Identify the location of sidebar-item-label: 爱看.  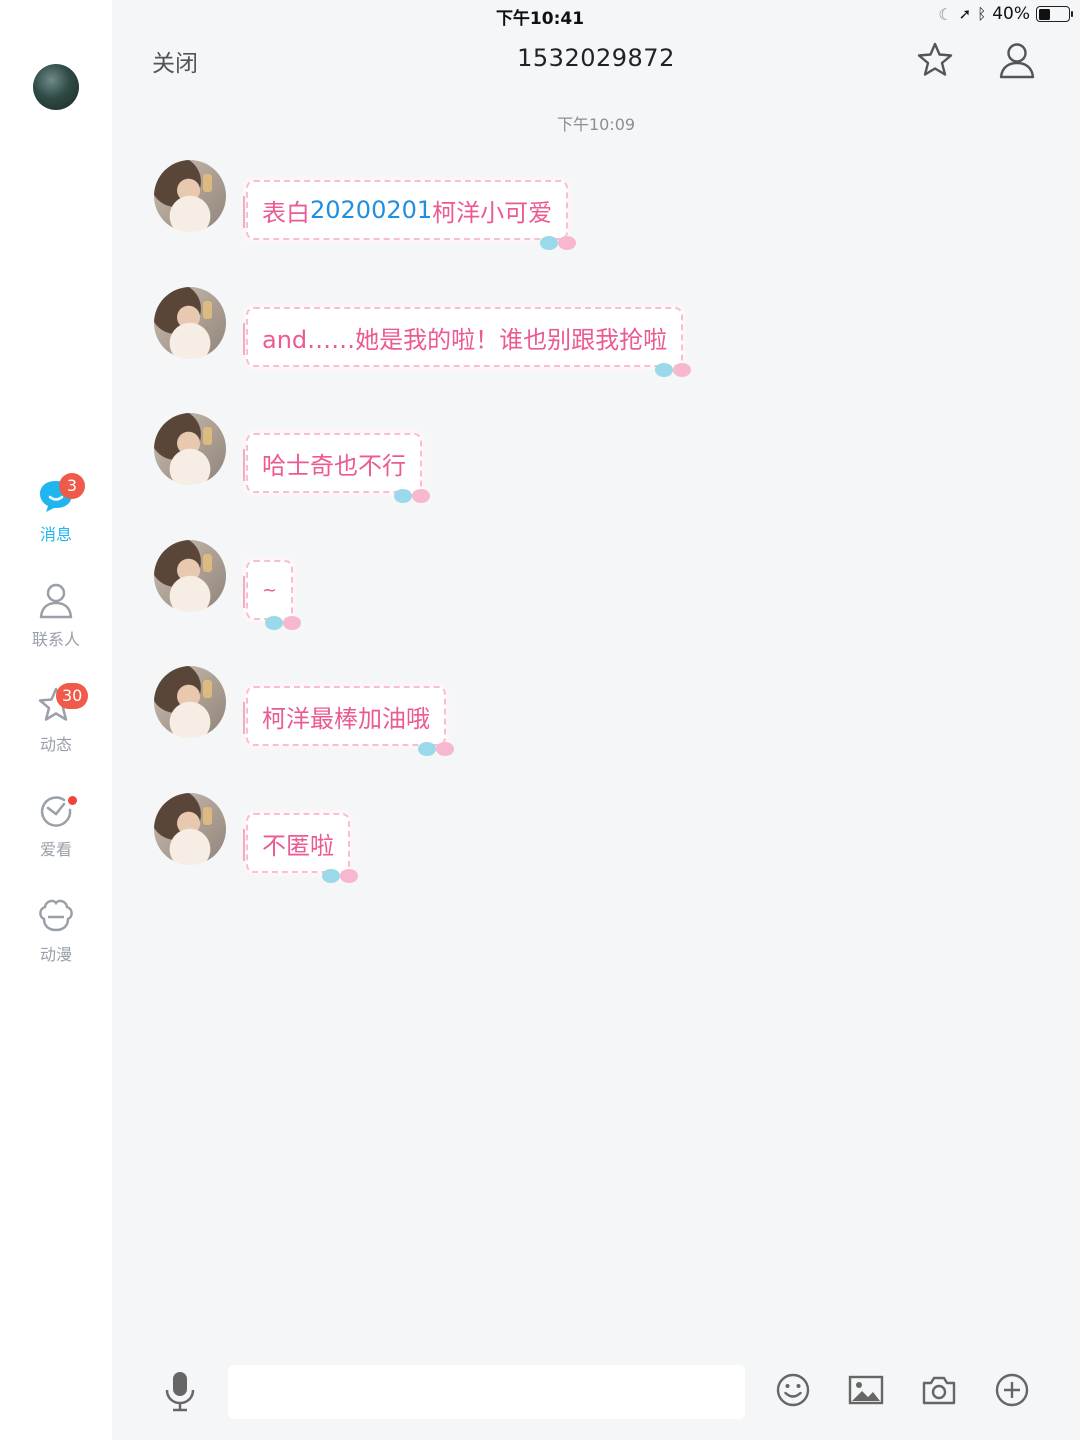
(55, 849).